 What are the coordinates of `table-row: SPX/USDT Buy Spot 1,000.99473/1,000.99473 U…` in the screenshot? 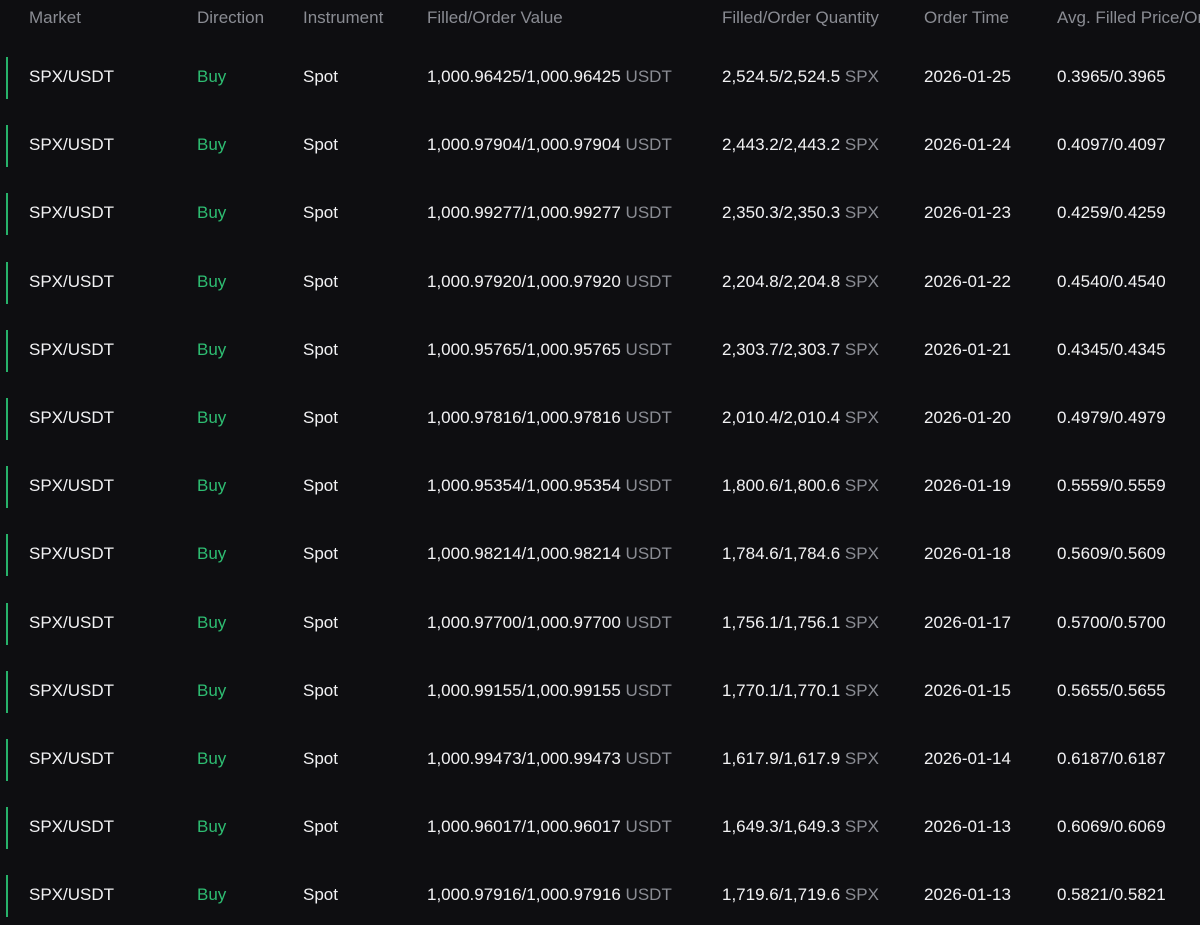 It's located at (600, 761).